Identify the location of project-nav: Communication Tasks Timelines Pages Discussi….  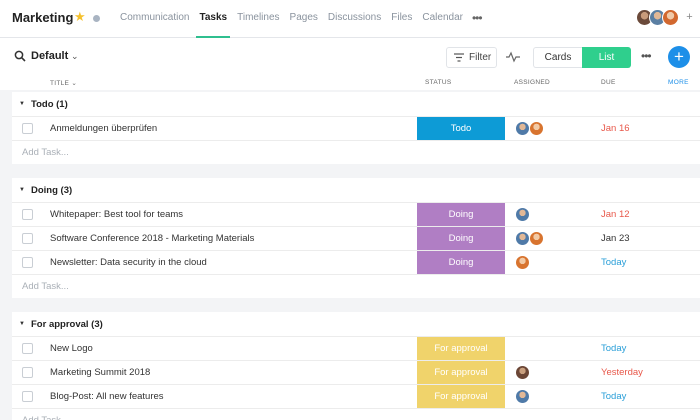
(300, 19).